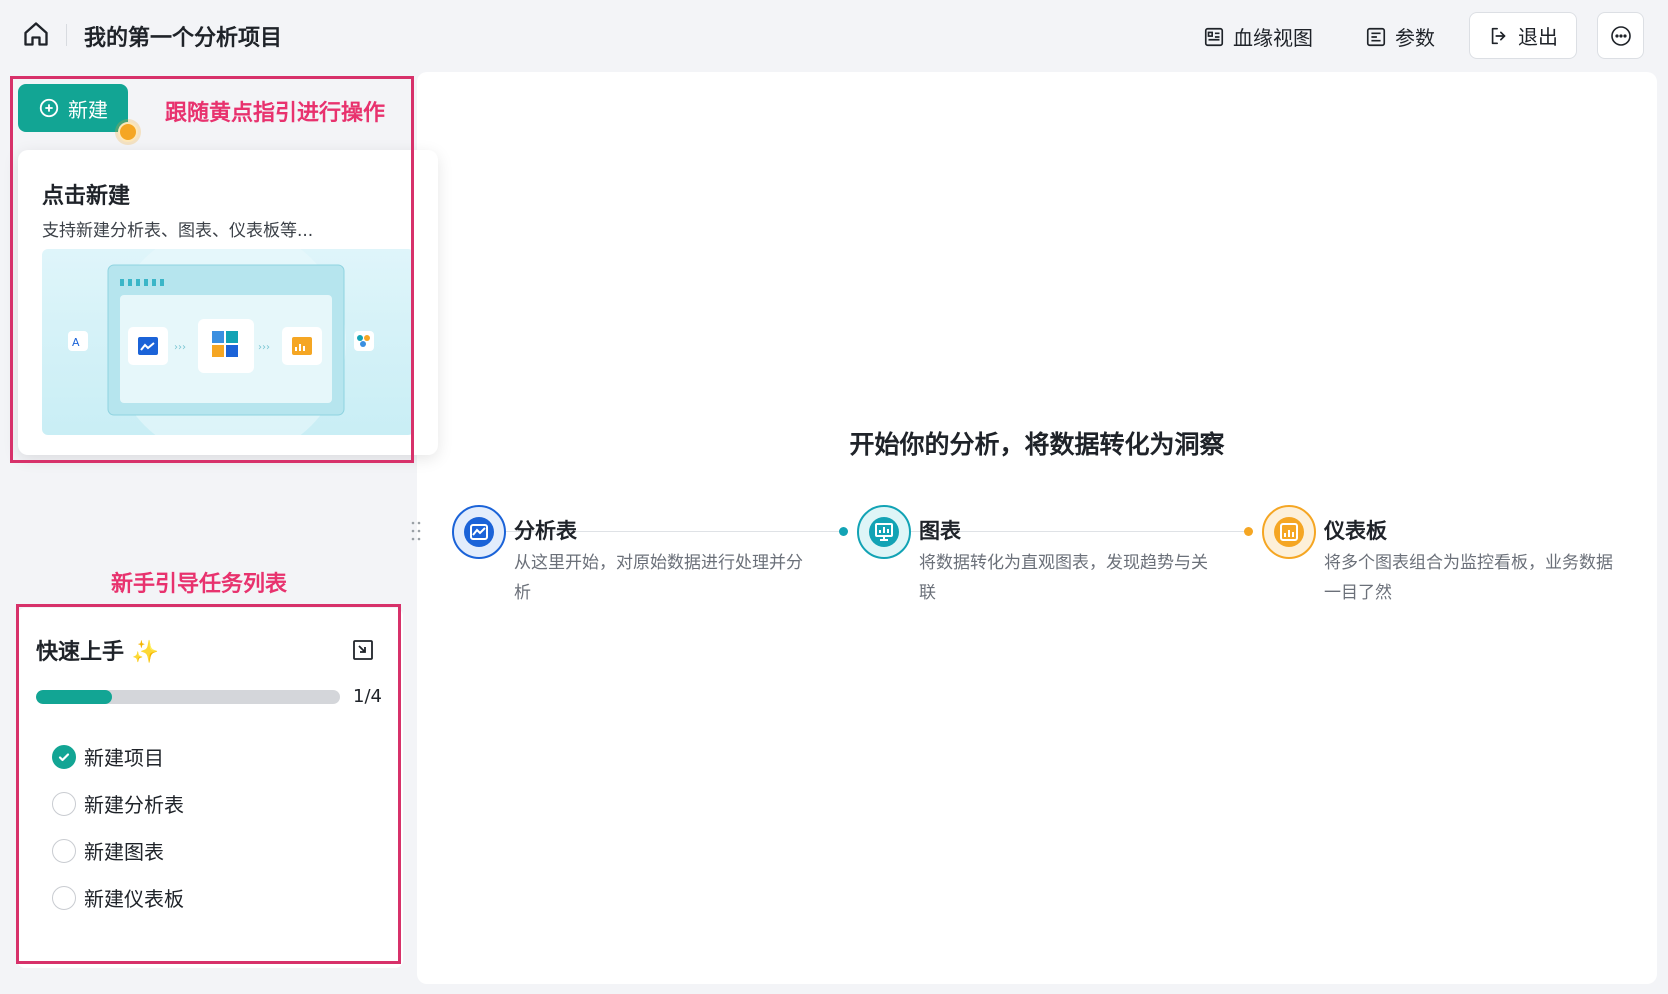 This screenshot has height=994, width=1668. Describe the element at coordinates (940, 531) in the screenshot. I see `step-title: 图表` at that location.